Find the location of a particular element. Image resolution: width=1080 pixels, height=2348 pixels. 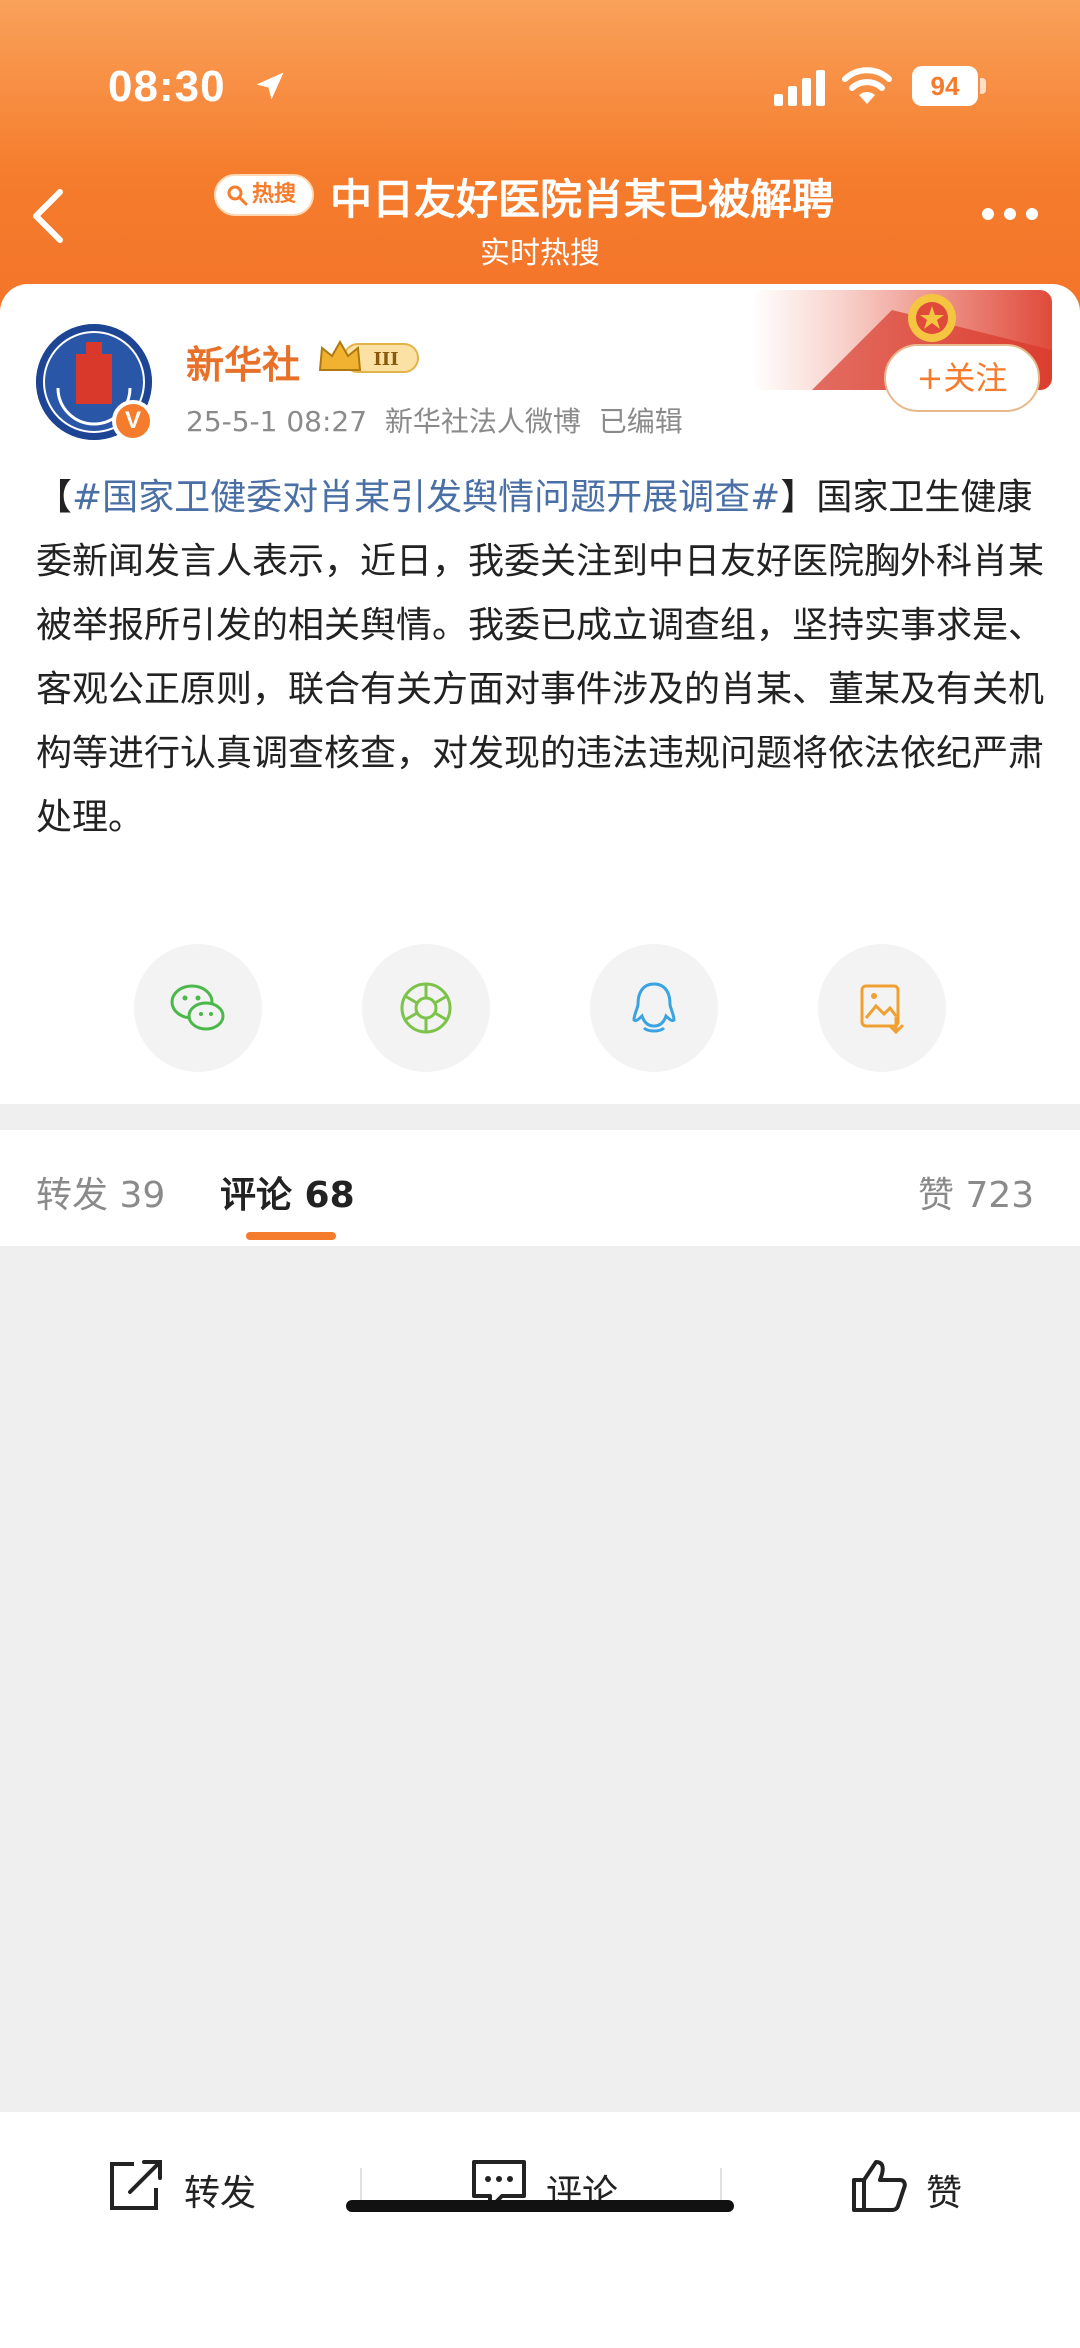

battery-indicator: 94 is located at coordinates (945, 86).